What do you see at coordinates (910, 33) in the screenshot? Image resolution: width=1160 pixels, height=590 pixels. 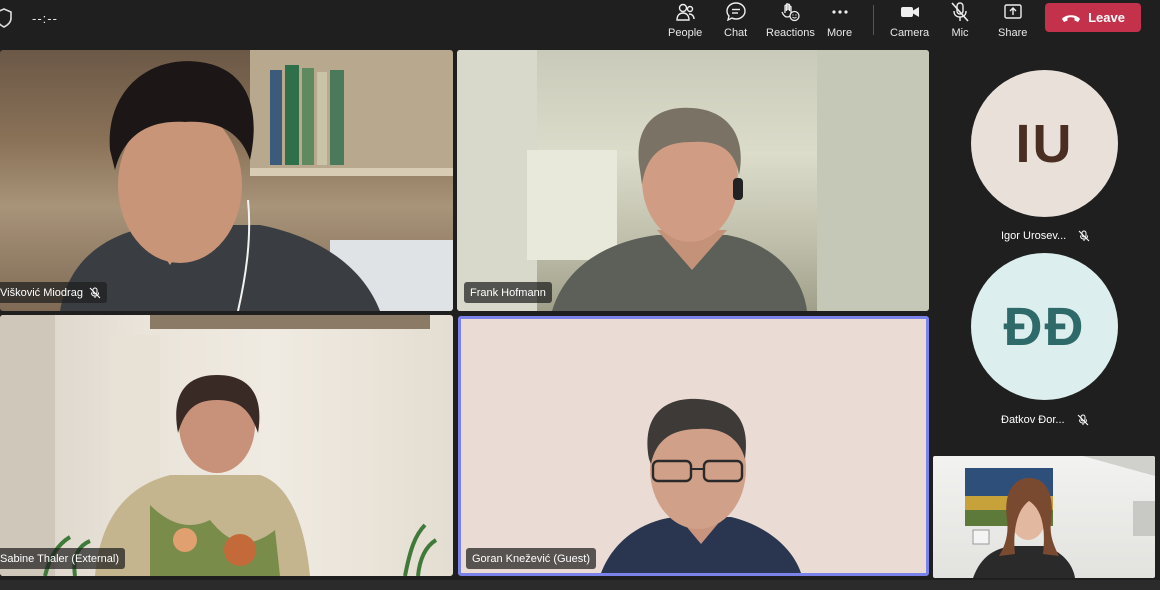 I see `camera-label: Camera` at bounding box center [910, 33].